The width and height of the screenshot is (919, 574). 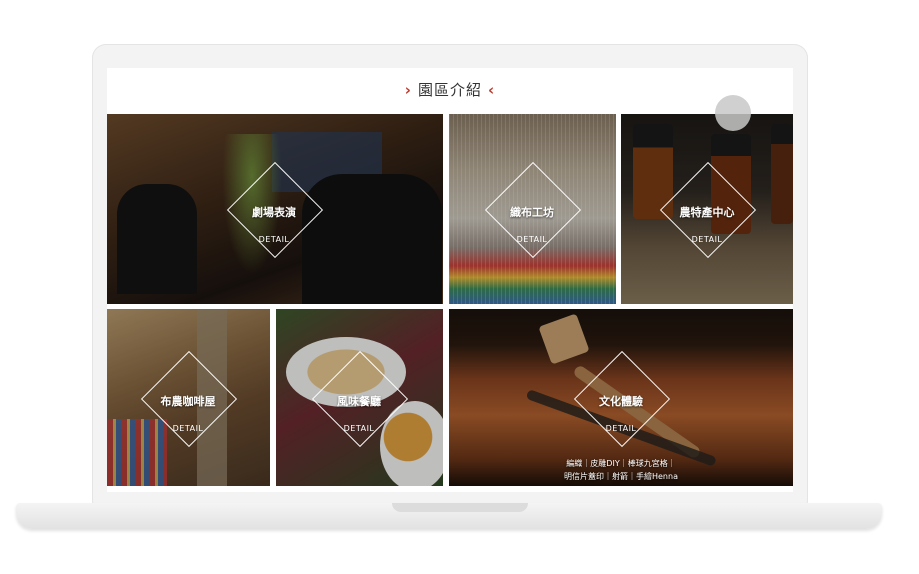 I want to click on tile-weaving: 織布工坊 DETAIL, so click(x=532, y=209).